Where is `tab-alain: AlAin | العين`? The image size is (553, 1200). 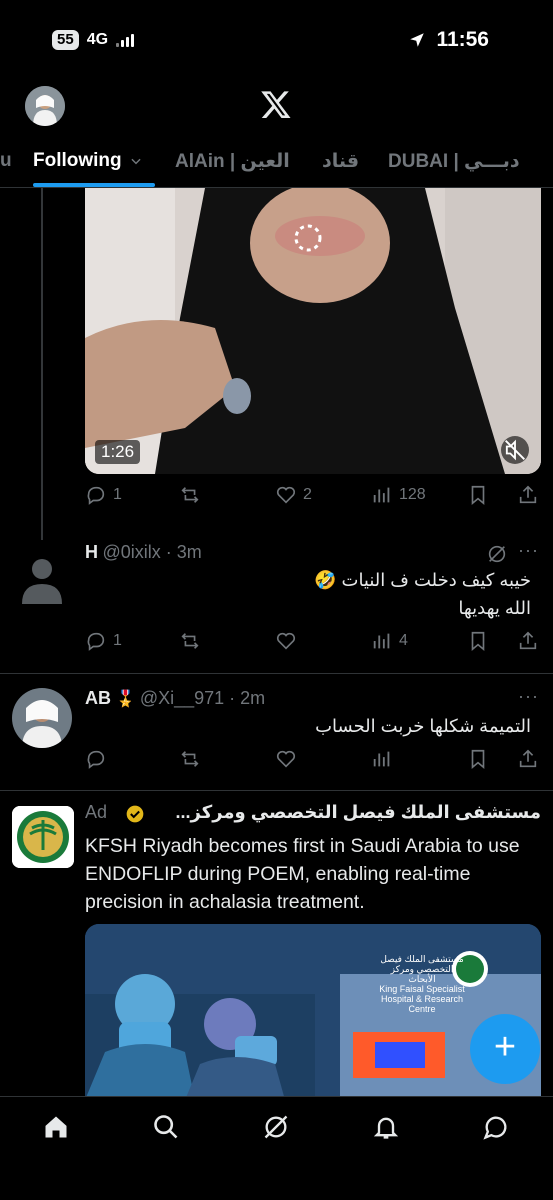 tab-alain: AlAin | العين is located at coordinates (232, 161).